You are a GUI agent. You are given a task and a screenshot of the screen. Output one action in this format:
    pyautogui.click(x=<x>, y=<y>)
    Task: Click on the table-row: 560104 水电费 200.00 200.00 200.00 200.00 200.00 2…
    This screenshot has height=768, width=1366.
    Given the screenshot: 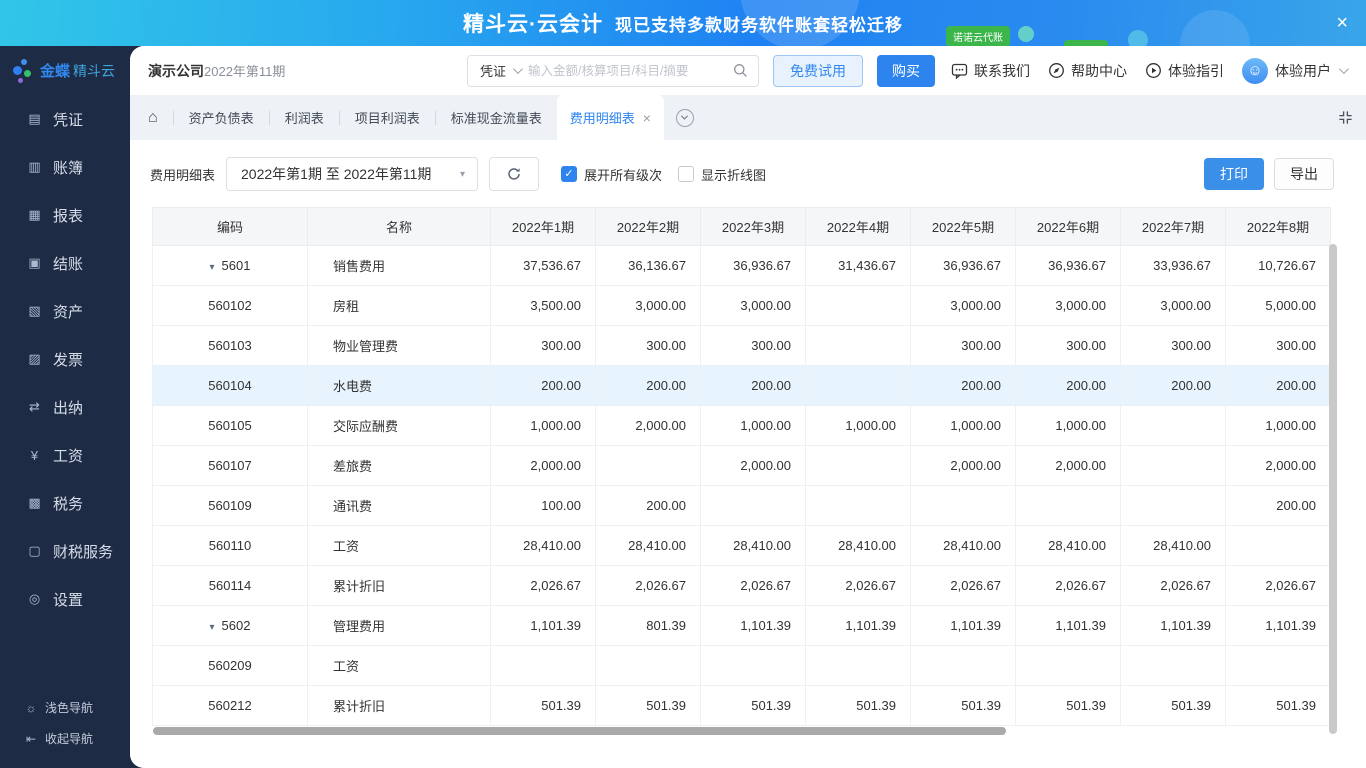 What is the action you would take?
    pyautogui.click(x=741, y=385)
    